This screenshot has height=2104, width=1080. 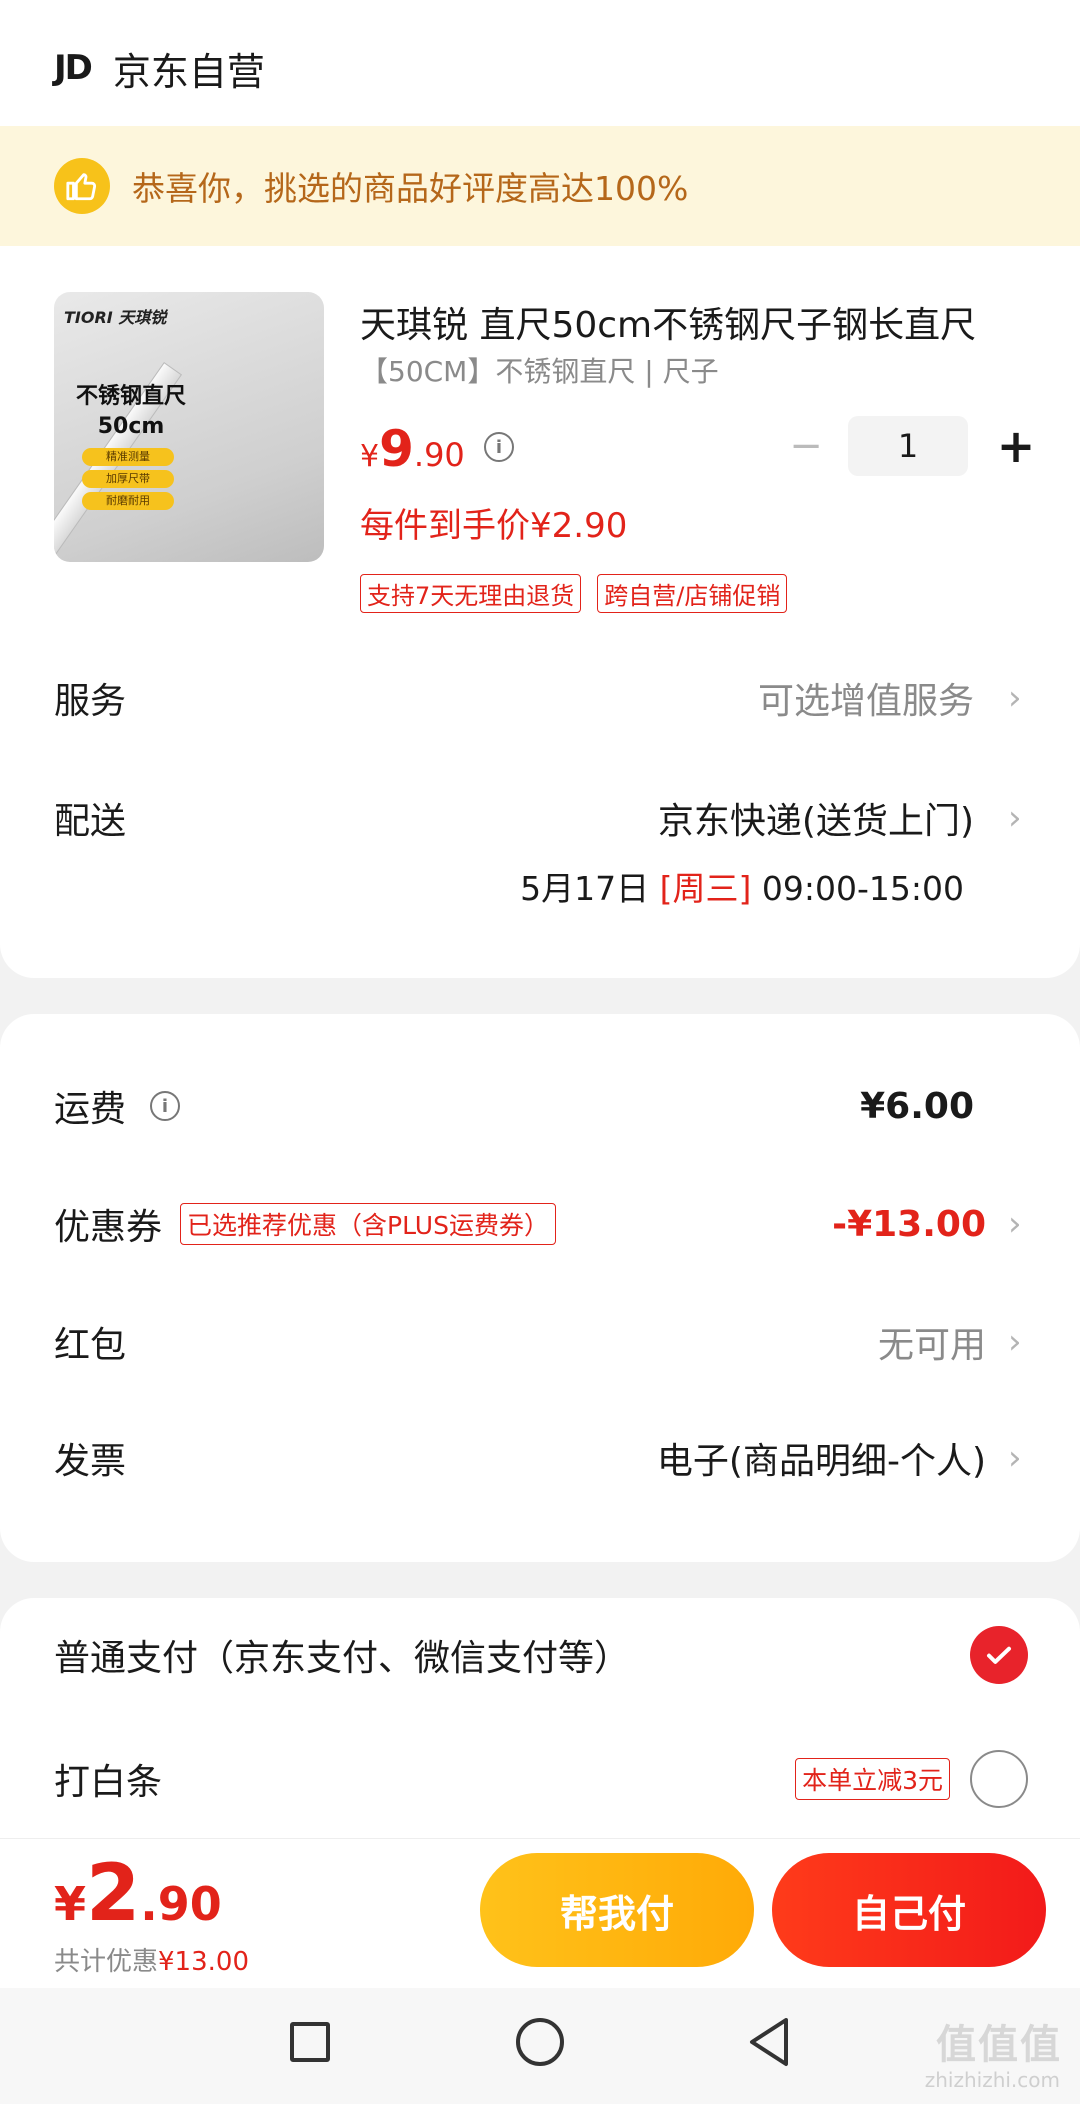 I want to click on discount-value: ¥13.00, so click(x=203, y=1962).